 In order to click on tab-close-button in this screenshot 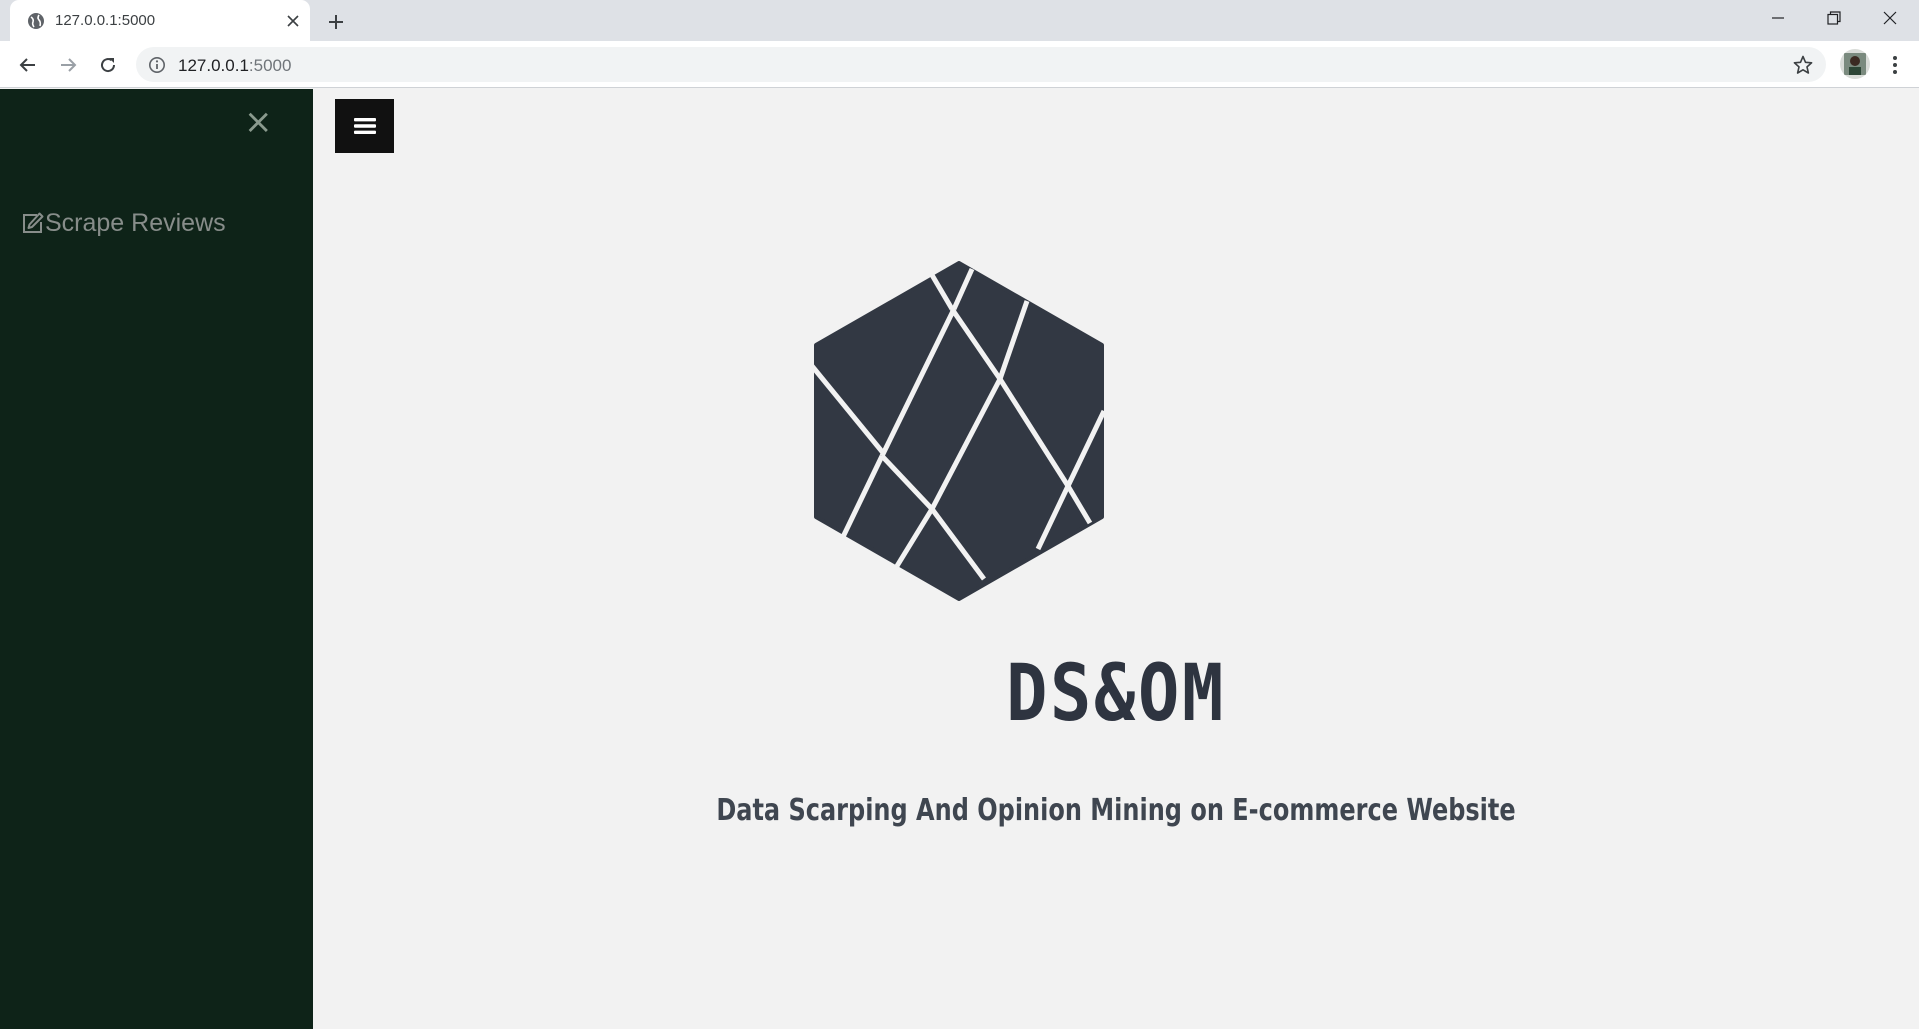, I will do `click(293, 21)`.